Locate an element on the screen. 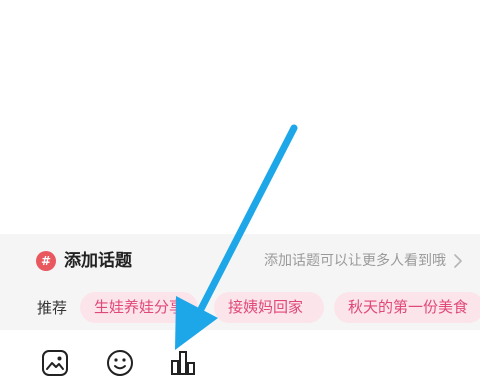 The height and width of the screenshot is (390, 500). hashtag-icon: # is located at coordinates (46, 261).